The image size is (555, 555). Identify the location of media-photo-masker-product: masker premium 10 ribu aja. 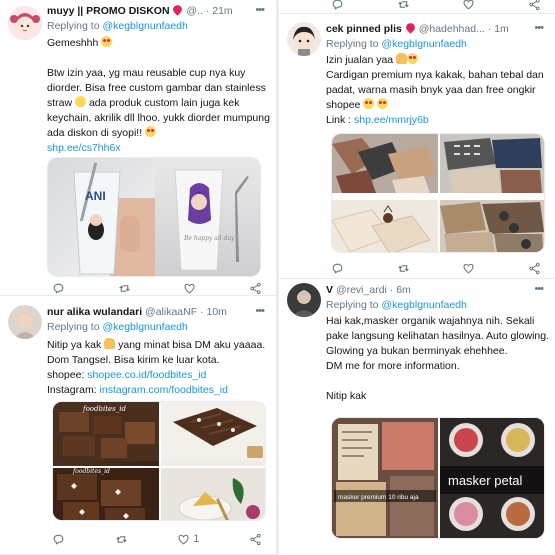
(385, 478).